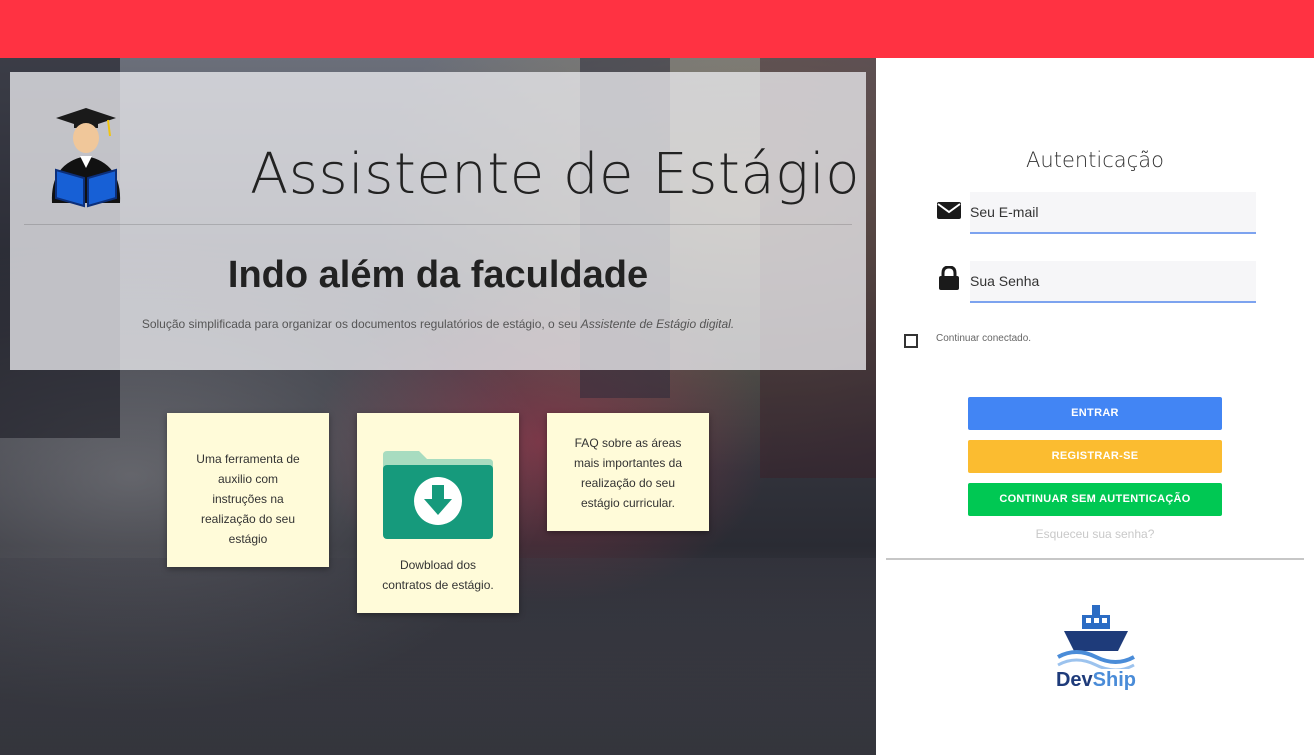 The image size is (1314, 755). What do you see at coordinates (657, 324) in the screenshot?
I see `hero-subtitle-emphasis: Assistente de Estágio digital.` at bounding box center [657, 324].